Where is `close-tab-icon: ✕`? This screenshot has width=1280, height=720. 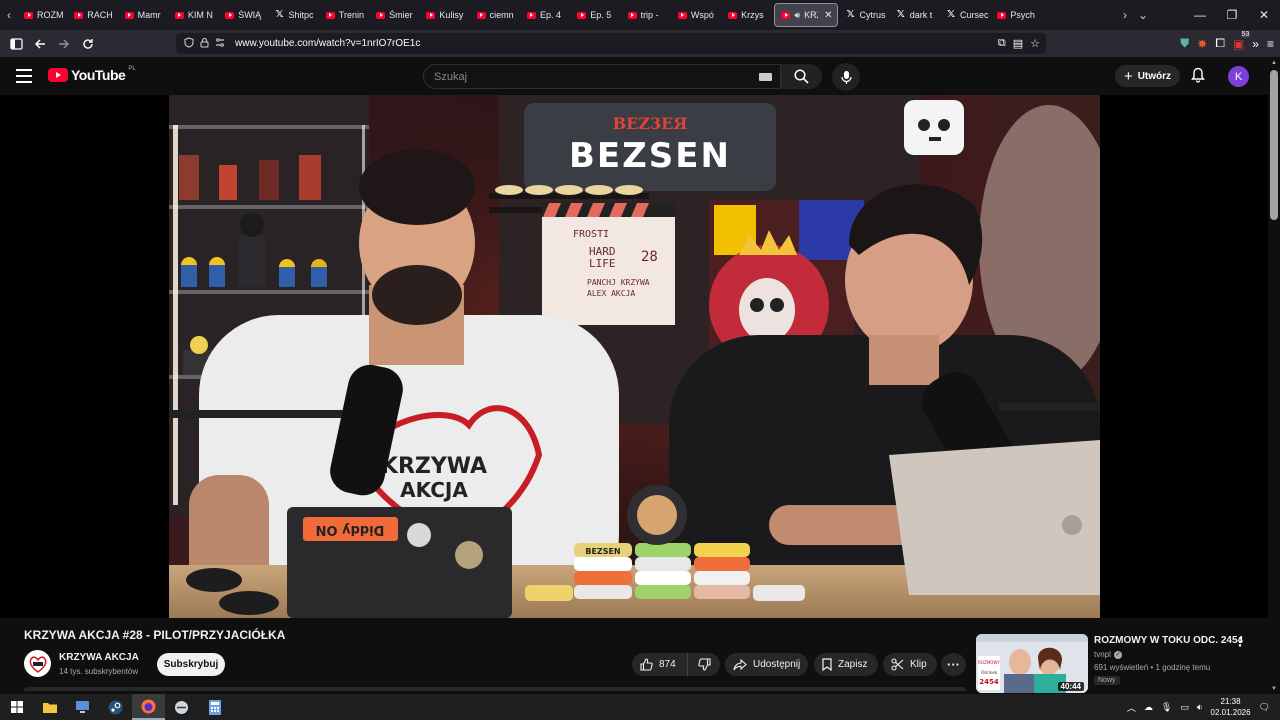
close-tab-icon: ✕ is located at coordinates (828, 15).